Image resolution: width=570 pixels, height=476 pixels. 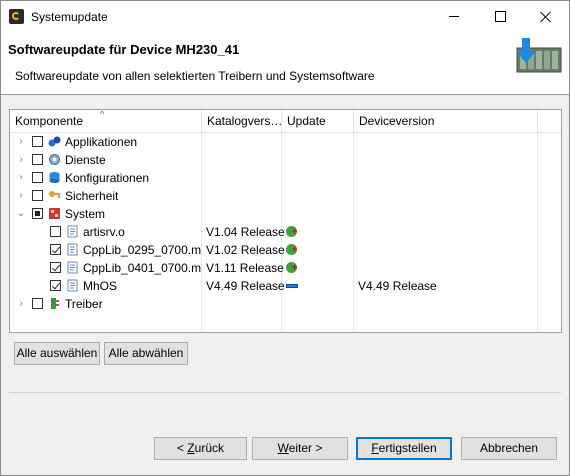 I want to click on row-label: Sicherheit, so click(x=92, y=196).